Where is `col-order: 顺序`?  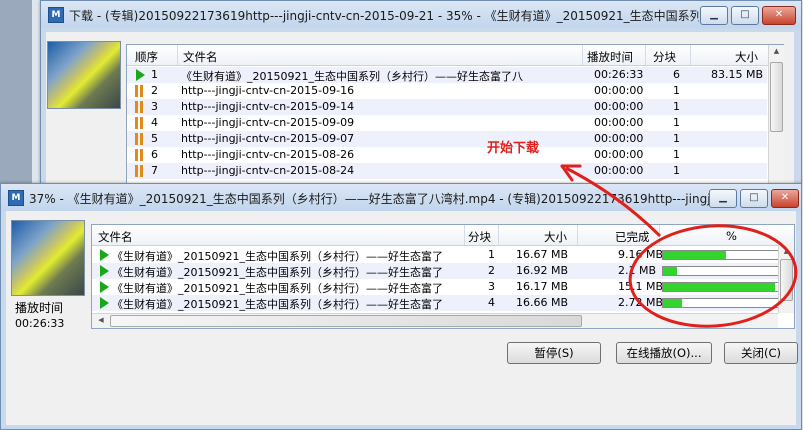
col-order: 顺序 is located at coordinates (146, 57).